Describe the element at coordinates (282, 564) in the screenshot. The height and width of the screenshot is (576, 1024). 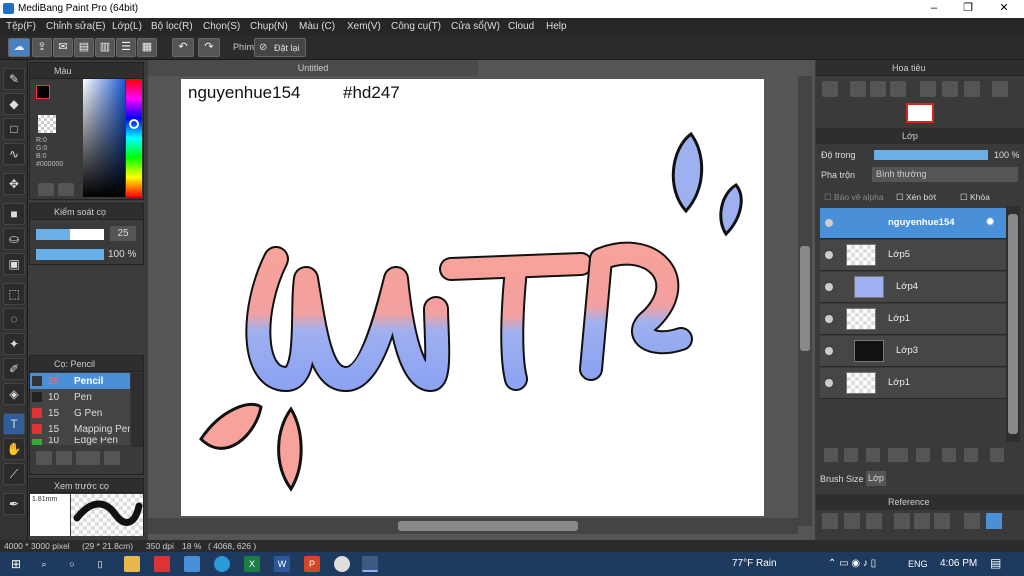
I see `word-icon: W` at that location.